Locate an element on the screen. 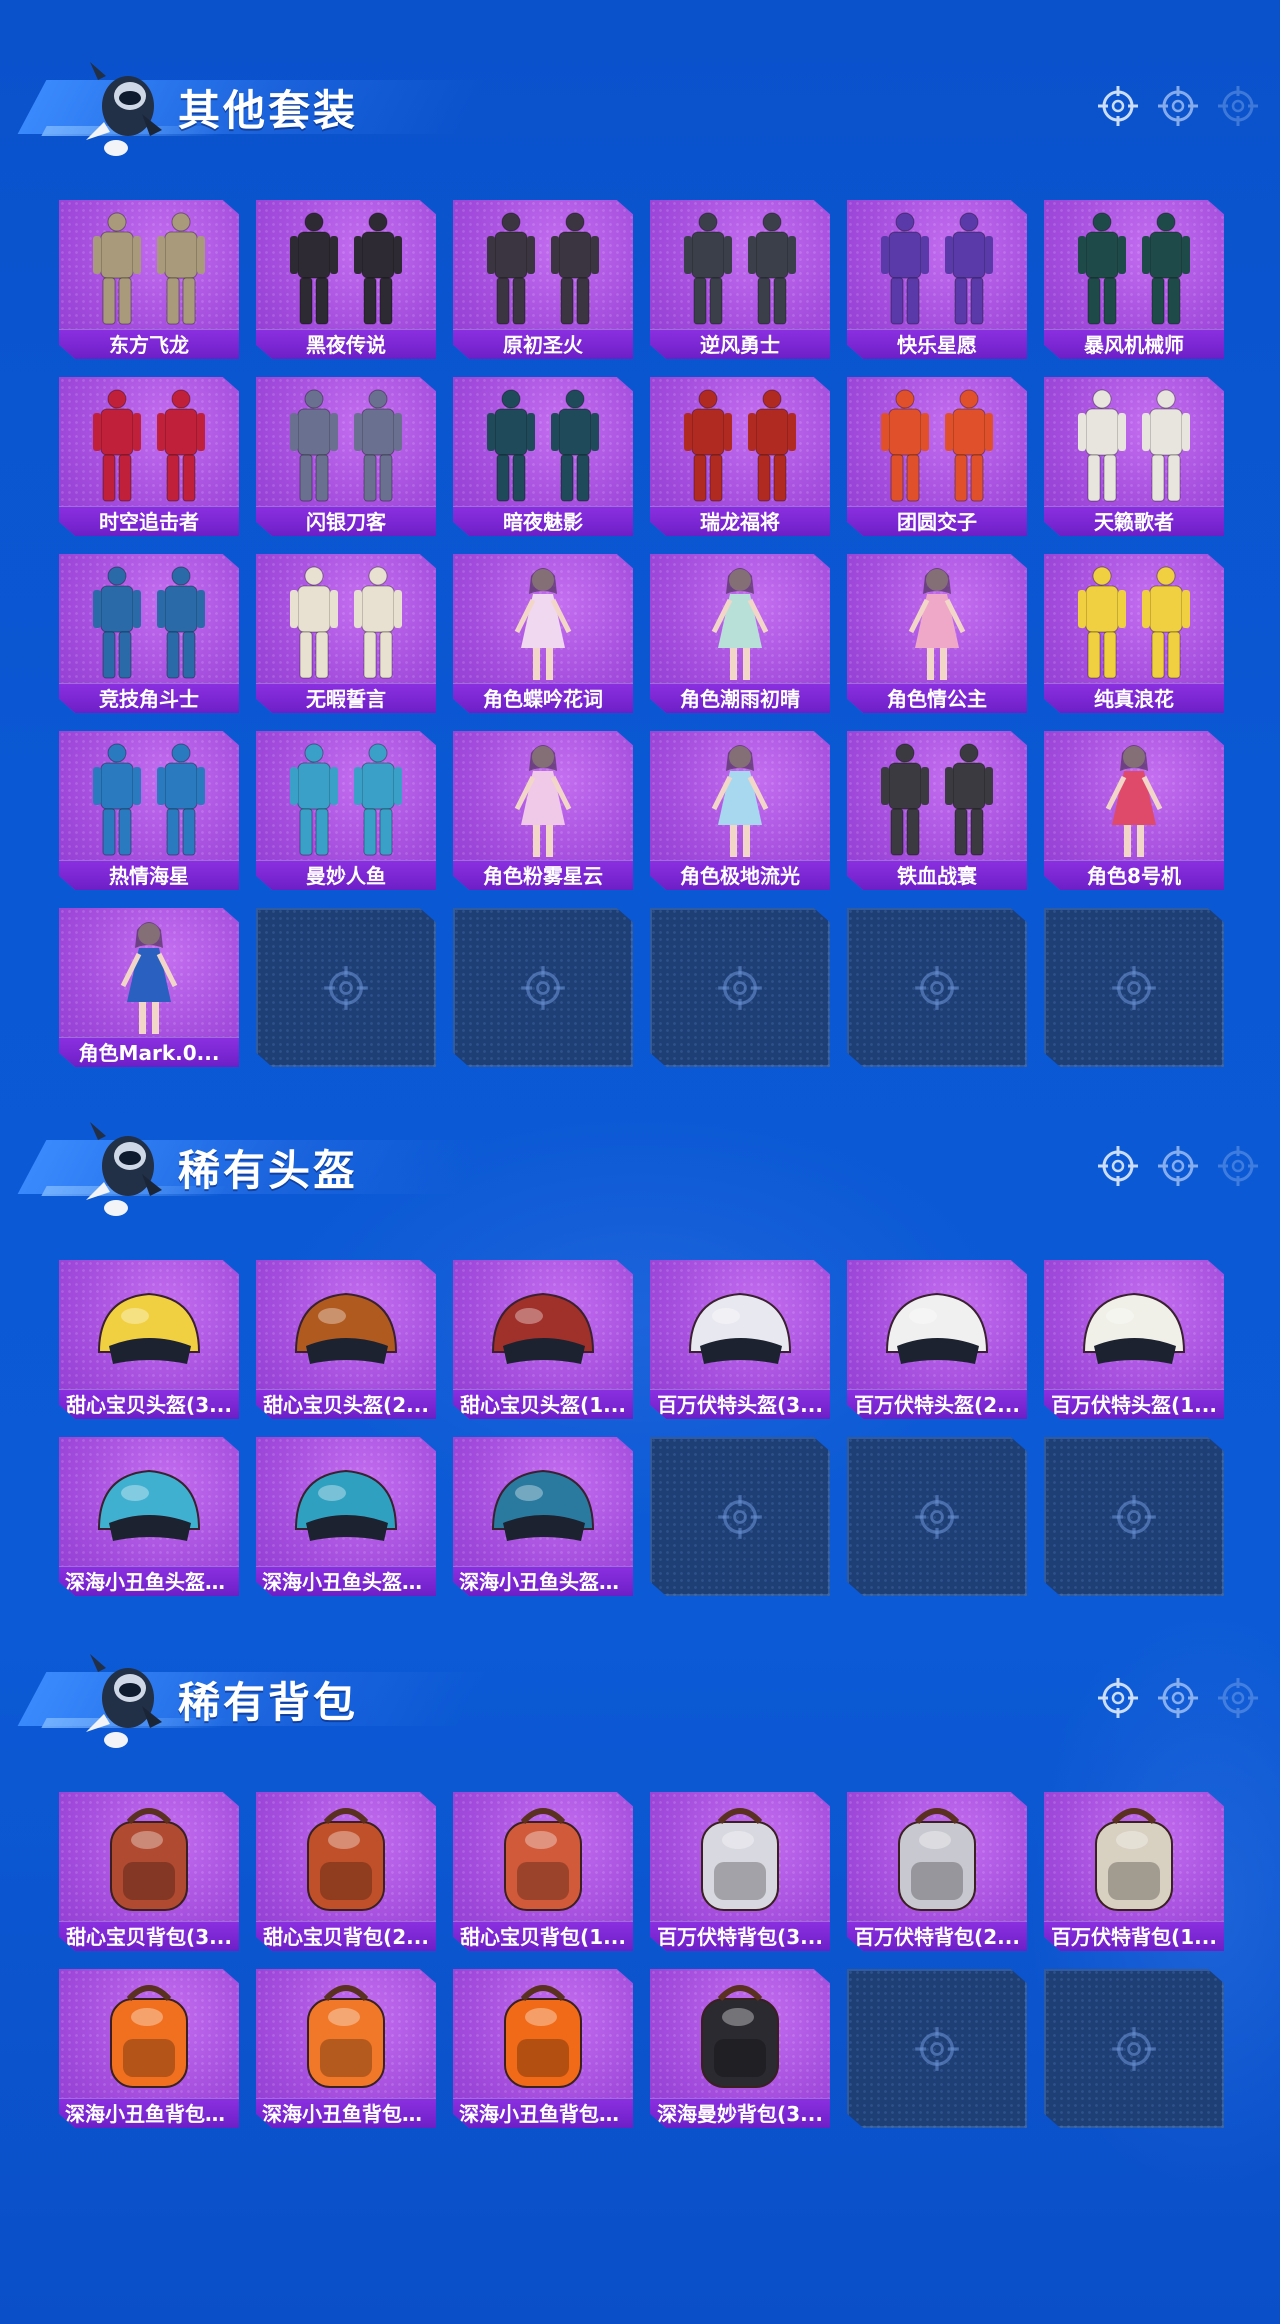 The width and height of the screenshot is (1280, 2324). item-card: 角色潮雨初晴 is located at coordinates (740, 633).